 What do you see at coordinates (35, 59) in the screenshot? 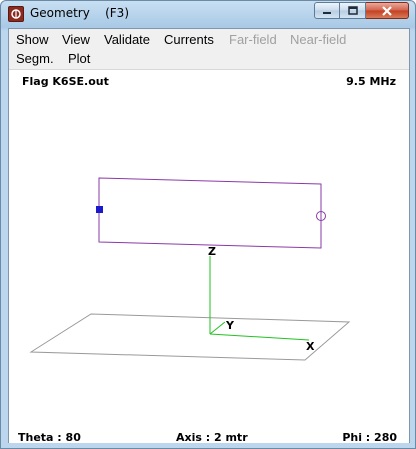
I see `menu-segm: Segm.` at bounding box center [35, 59].